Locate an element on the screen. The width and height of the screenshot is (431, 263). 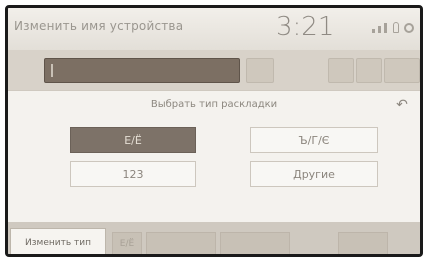
layout-option-other: Другие is located at coordinates (314, 174).